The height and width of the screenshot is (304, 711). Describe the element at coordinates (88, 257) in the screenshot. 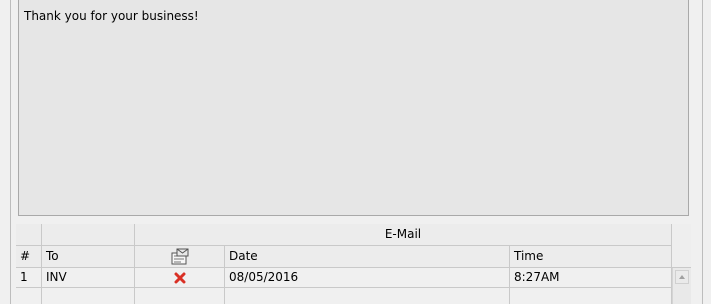

I see `column-header-to: To` at that location.